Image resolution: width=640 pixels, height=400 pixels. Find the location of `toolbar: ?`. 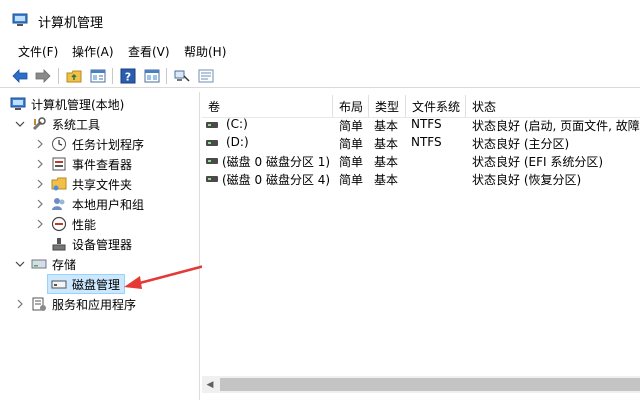

toolbar: ? is located at coordinates (320, 76).